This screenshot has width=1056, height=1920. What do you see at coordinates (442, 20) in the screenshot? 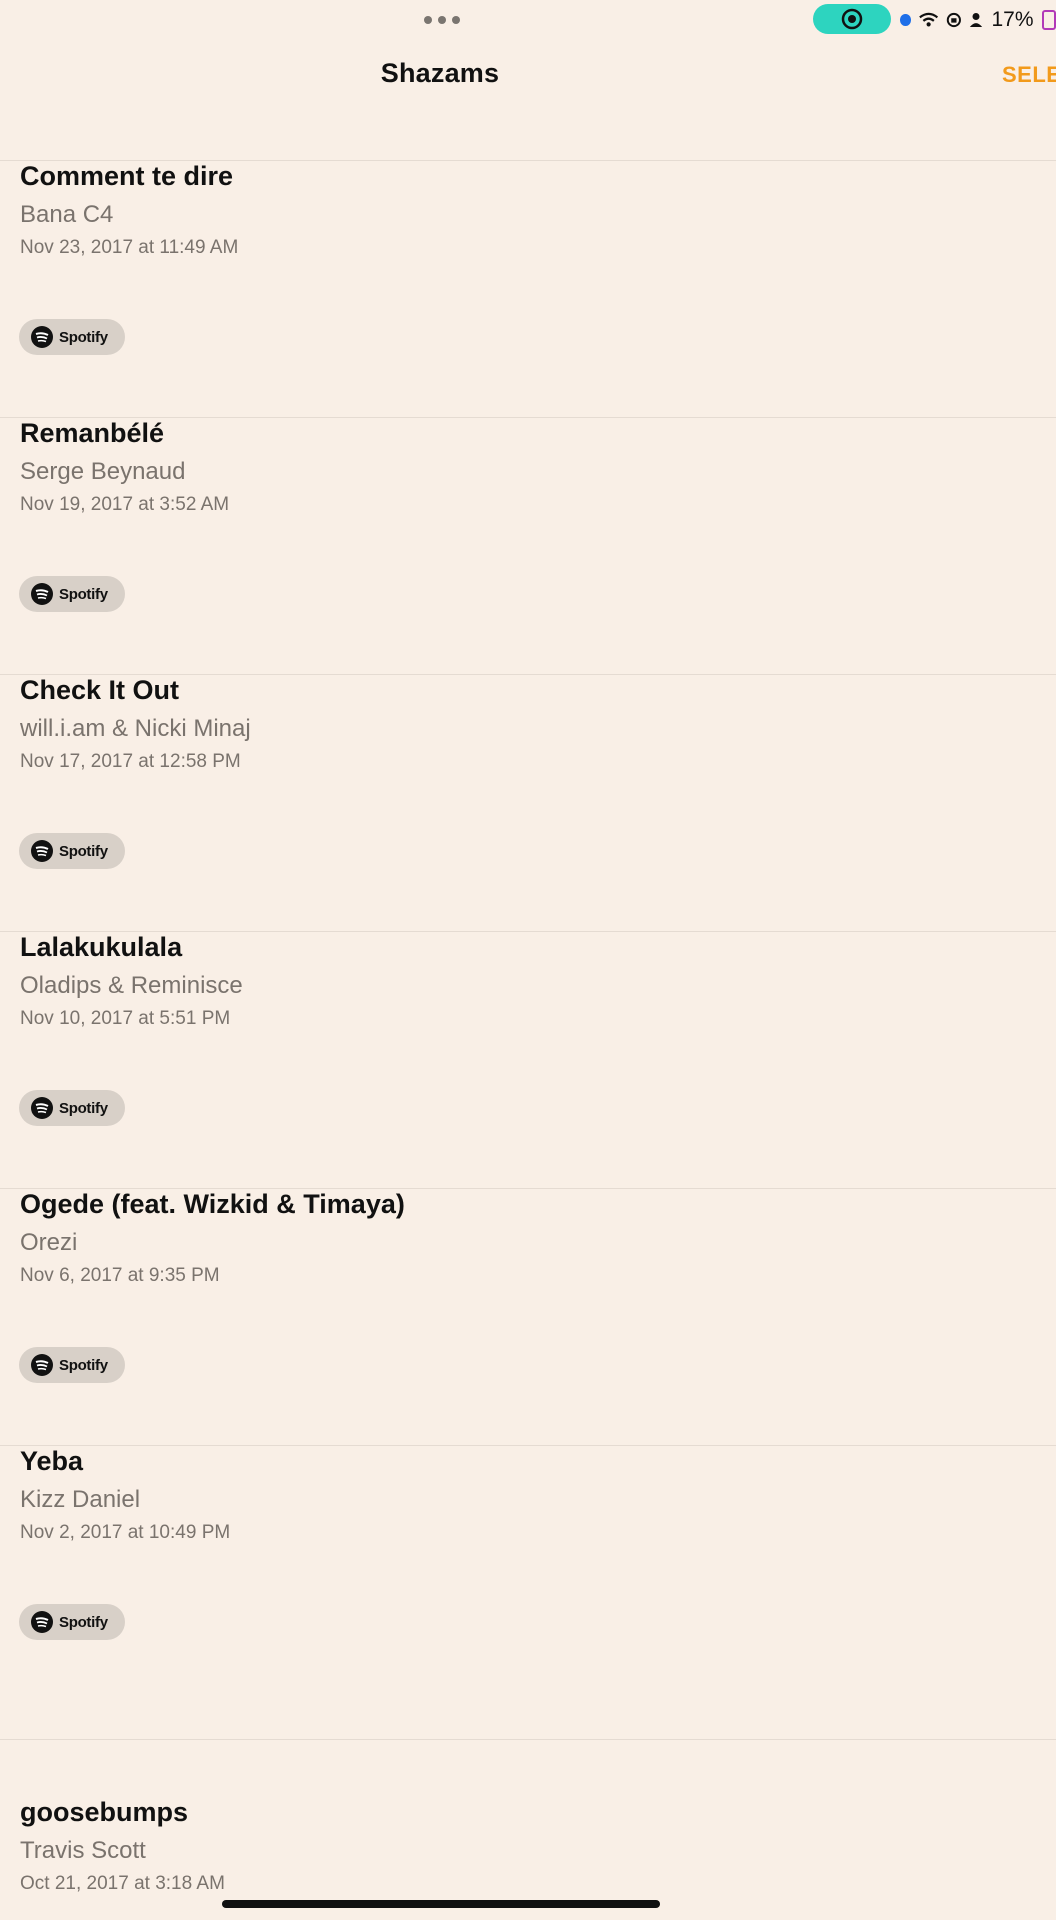
I see `multitask-dots-icon` at bounding box center [442, 20].